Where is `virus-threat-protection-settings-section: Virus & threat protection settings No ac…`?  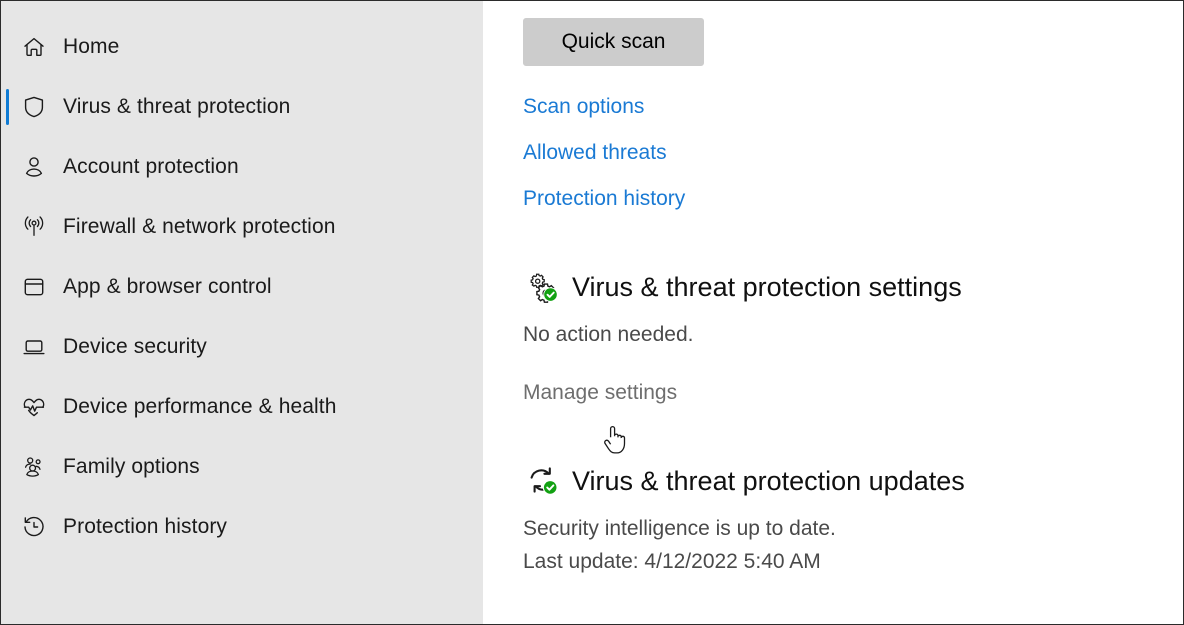 virus-threat-protection-settings-section: Virus & threat protection settings No ac… is located at coordinates (853, 336).